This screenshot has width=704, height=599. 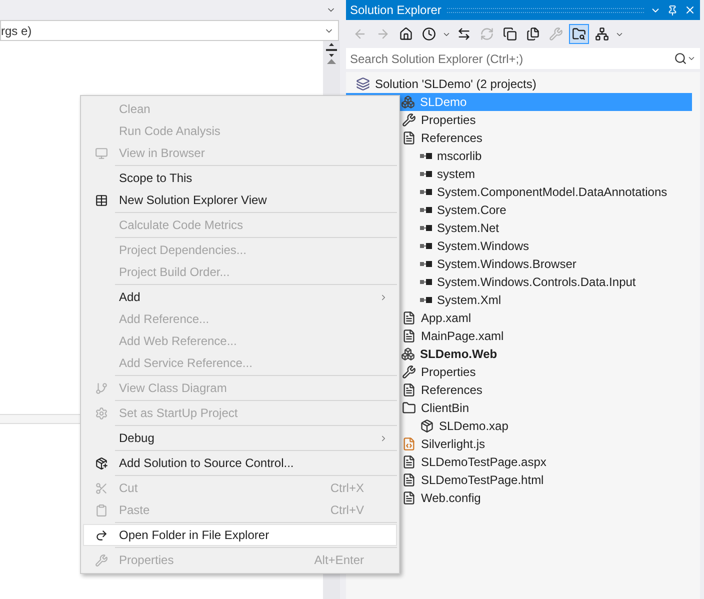 I want to click on member-dropdown: rgs e), so click(x=169, y=30).